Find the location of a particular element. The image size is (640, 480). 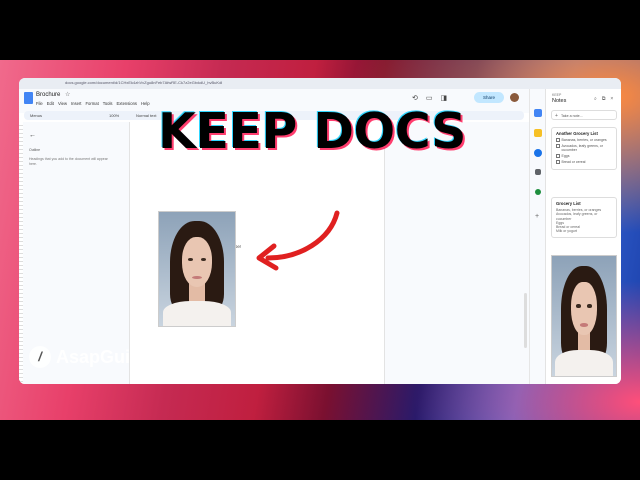

brand-name: AsapGuide is located at coordinates (104, 356).